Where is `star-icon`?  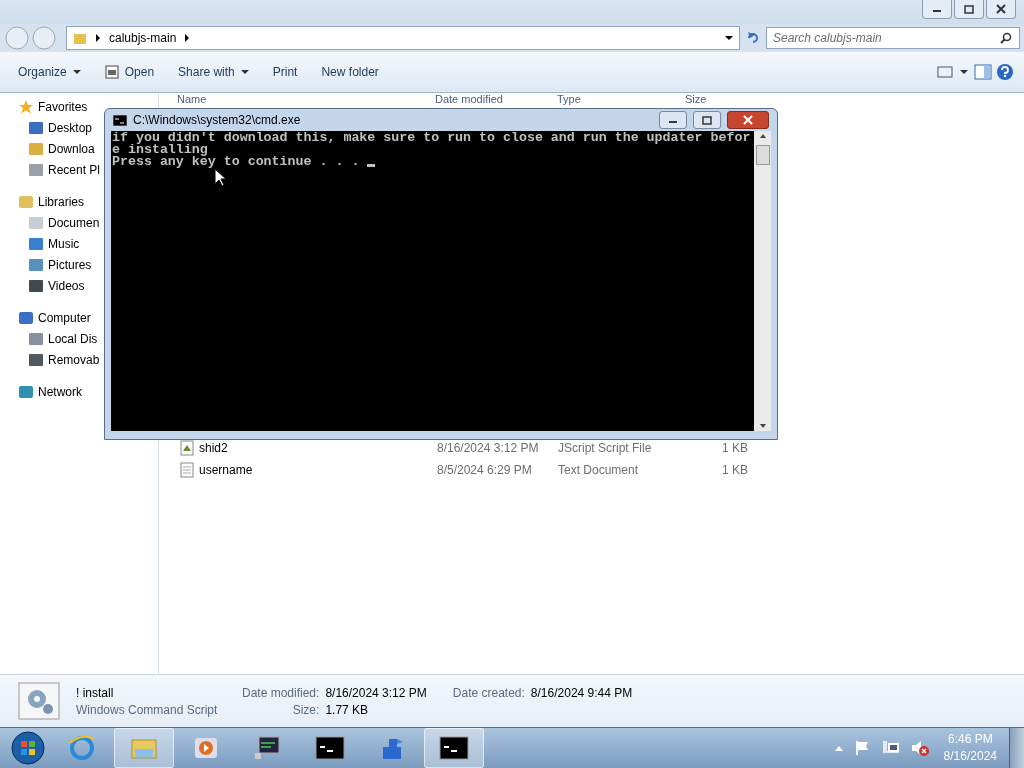
star-icon is located at coordinates (26, 107).